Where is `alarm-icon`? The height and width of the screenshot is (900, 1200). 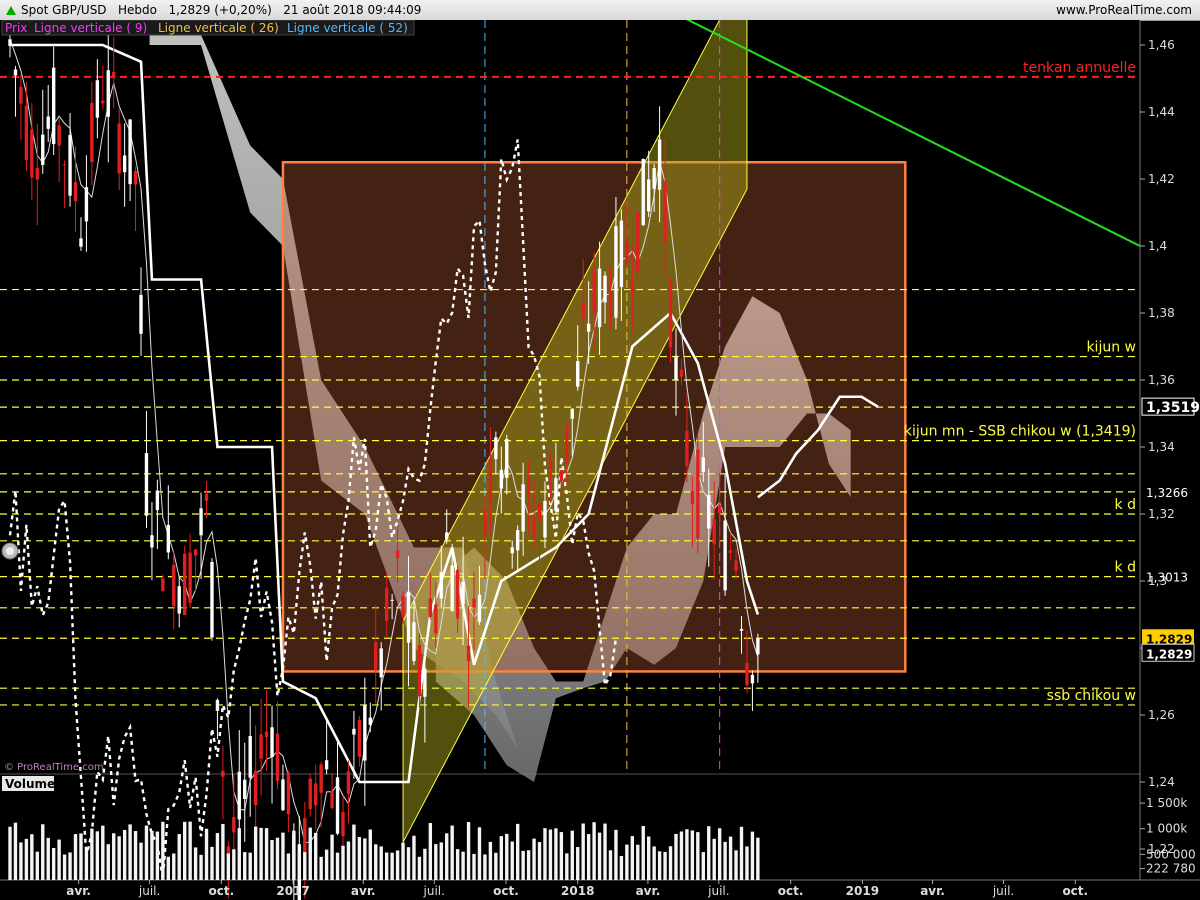 alarm-icon is located at coordinates (10, 551).